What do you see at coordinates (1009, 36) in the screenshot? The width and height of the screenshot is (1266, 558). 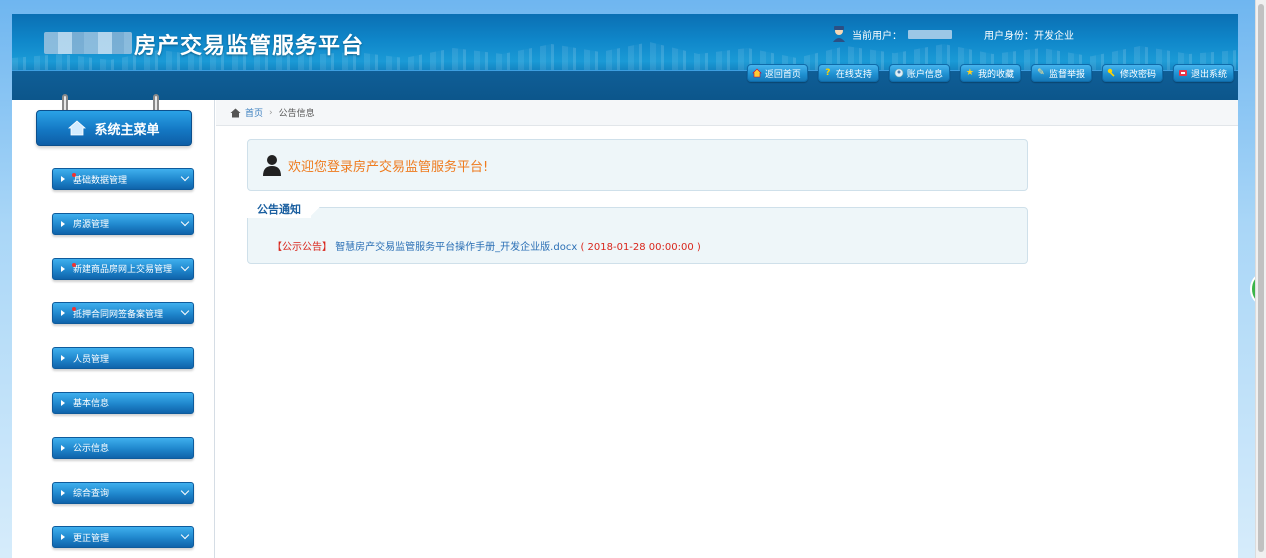 I see `role-label: 用户身份：` at bounding box center [1009, 36].